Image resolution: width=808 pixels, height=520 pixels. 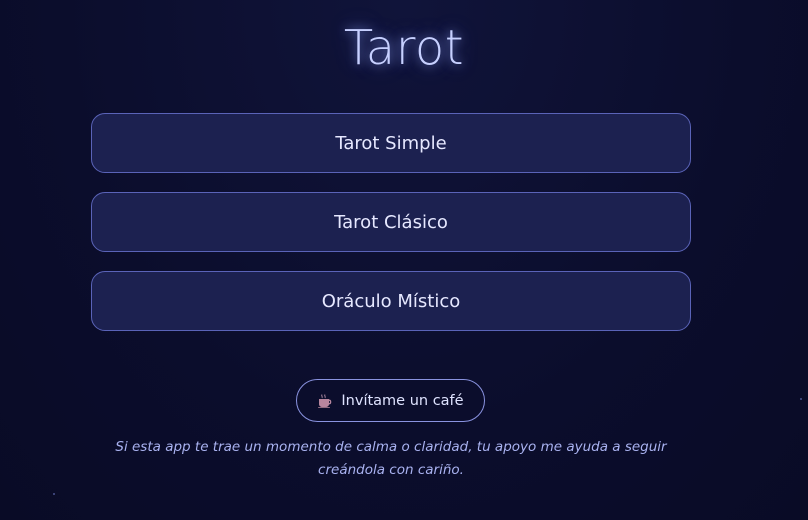 I want to click on tarot-simple-button: Tarot Simple, so click(x=391, y=143).